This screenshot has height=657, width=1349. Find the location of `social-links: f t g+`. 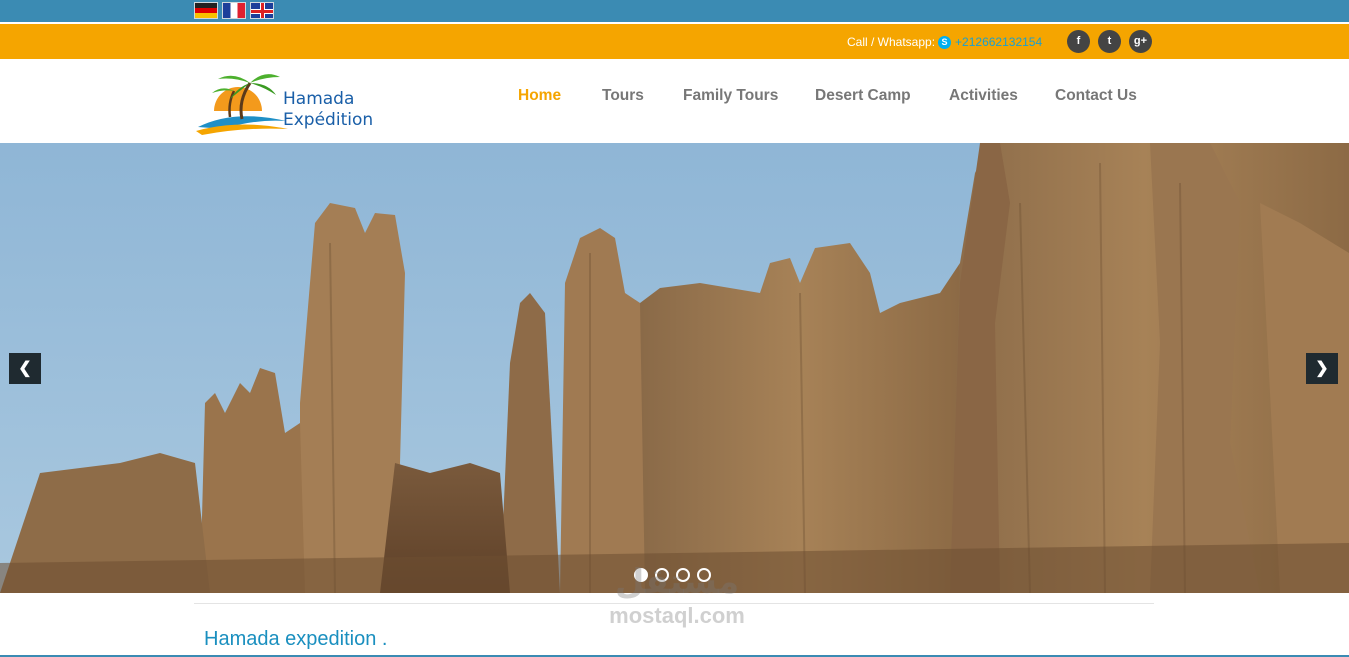

social-links: f t g+ is located at coordinates (1109, 41).